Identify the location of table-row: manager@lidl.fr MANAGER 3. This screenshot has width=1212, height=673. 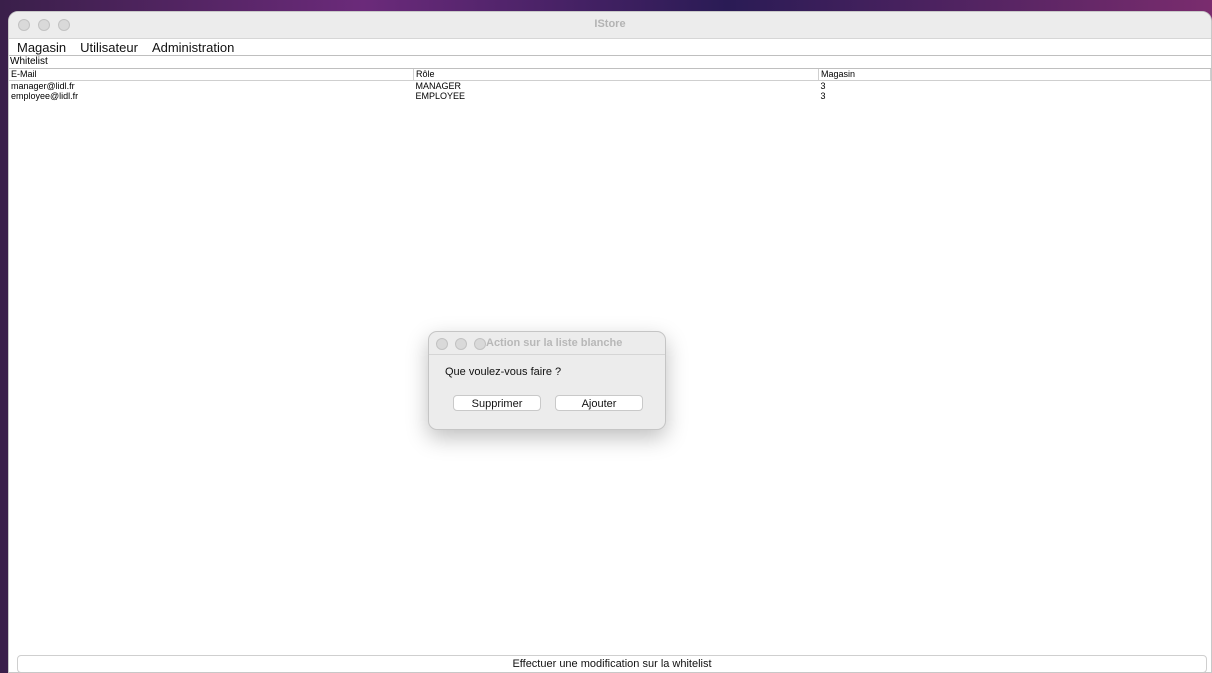
(610, 86).